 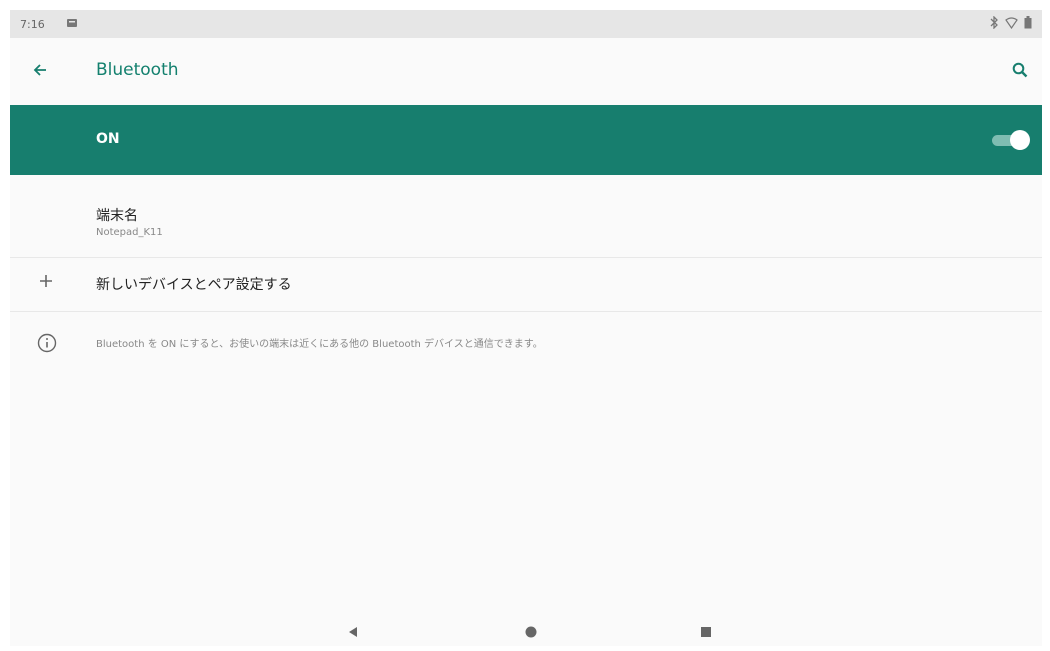 I want to click on pair-new-device-item: 新しいデバイスとペア設定する, so click(x=526, y=284).